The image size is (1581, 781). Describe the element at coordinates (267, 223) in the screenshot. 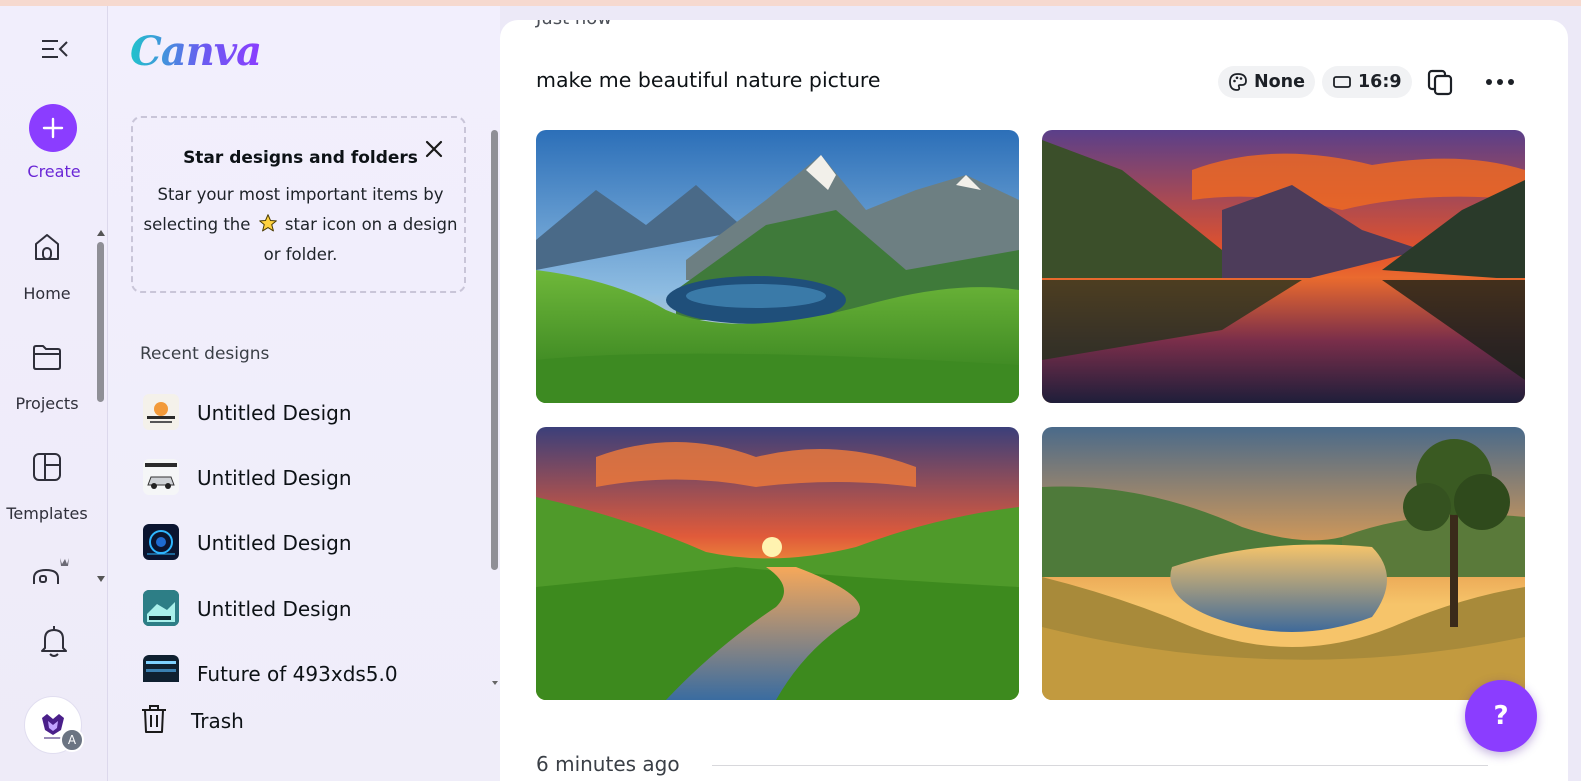

I see `star-icon` at that location.